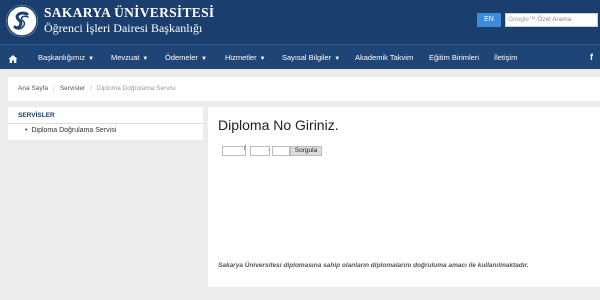  What do you see at coordinates (33, 88) in the screenshot?
I see `breadcrumb-home-link: Ana Sayfa` at bounding box center [33, 88].